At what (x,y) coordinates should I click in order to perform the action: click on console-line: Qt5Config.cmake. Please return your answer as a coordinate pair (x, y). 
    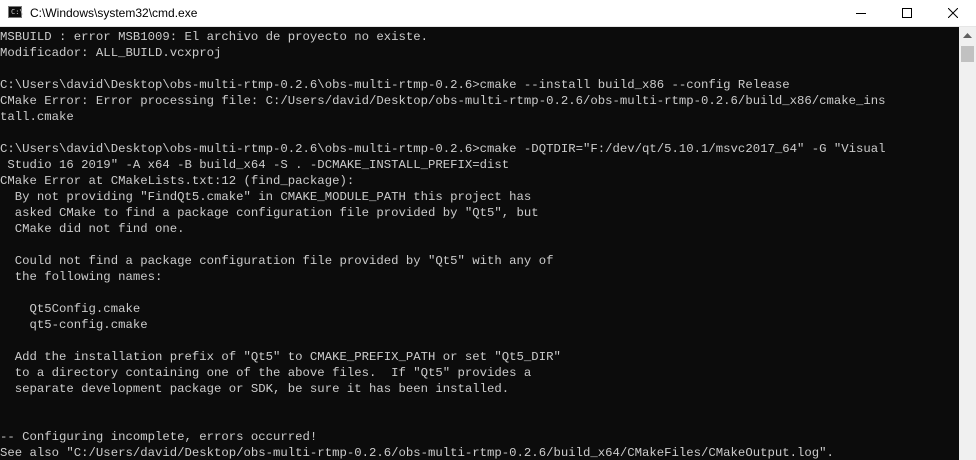
    Looking at the image, I should click on (70, 309).